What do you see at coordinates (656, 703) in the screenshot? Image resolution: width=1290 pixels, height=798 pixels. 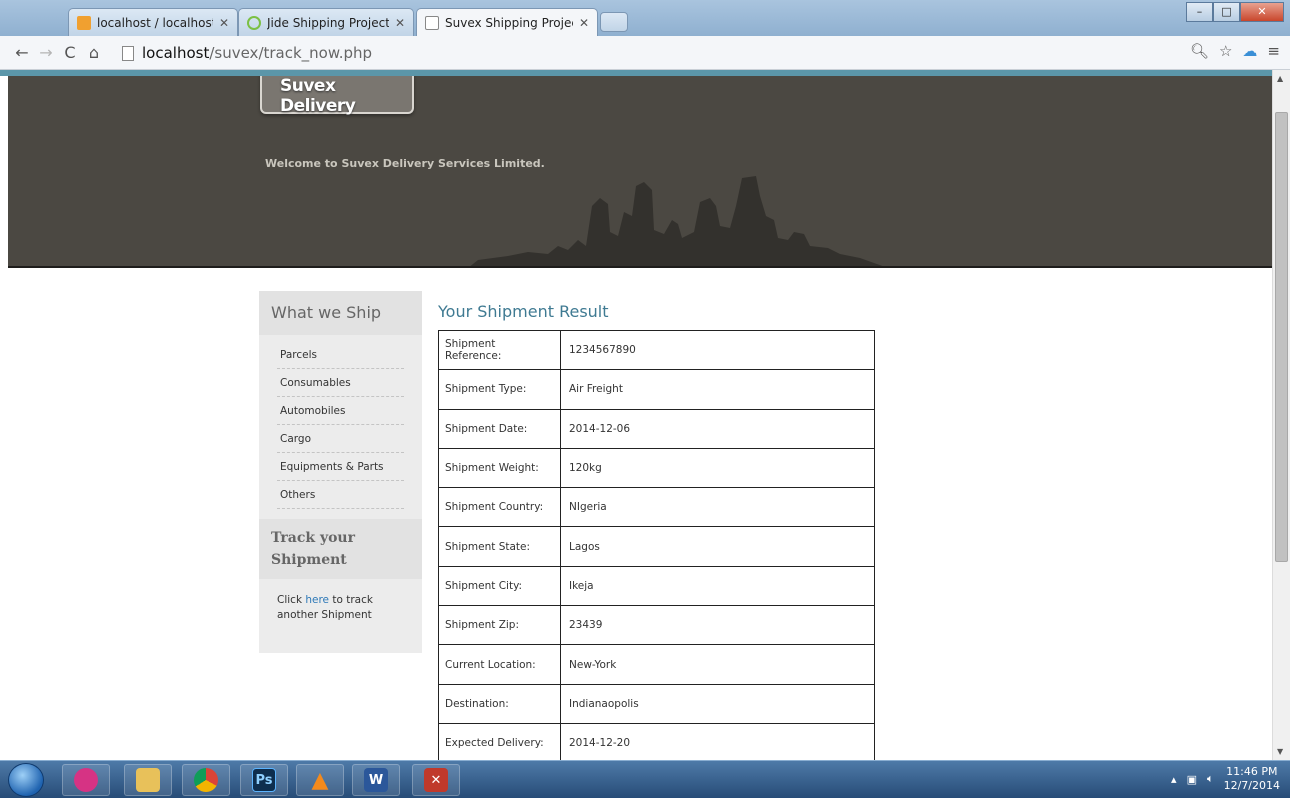 I see `table-row: Destination: Indianaopolis` at bounding box center [656, 703].